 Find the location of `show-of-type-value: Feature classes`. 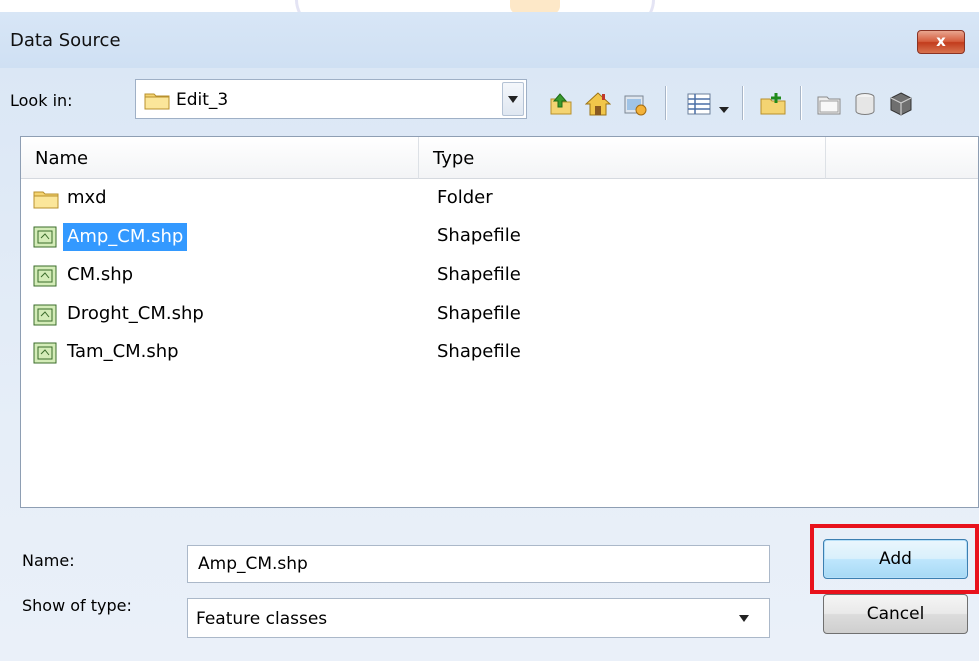

show-of-type-value: Feature classes is located at coordinates (262, 619).